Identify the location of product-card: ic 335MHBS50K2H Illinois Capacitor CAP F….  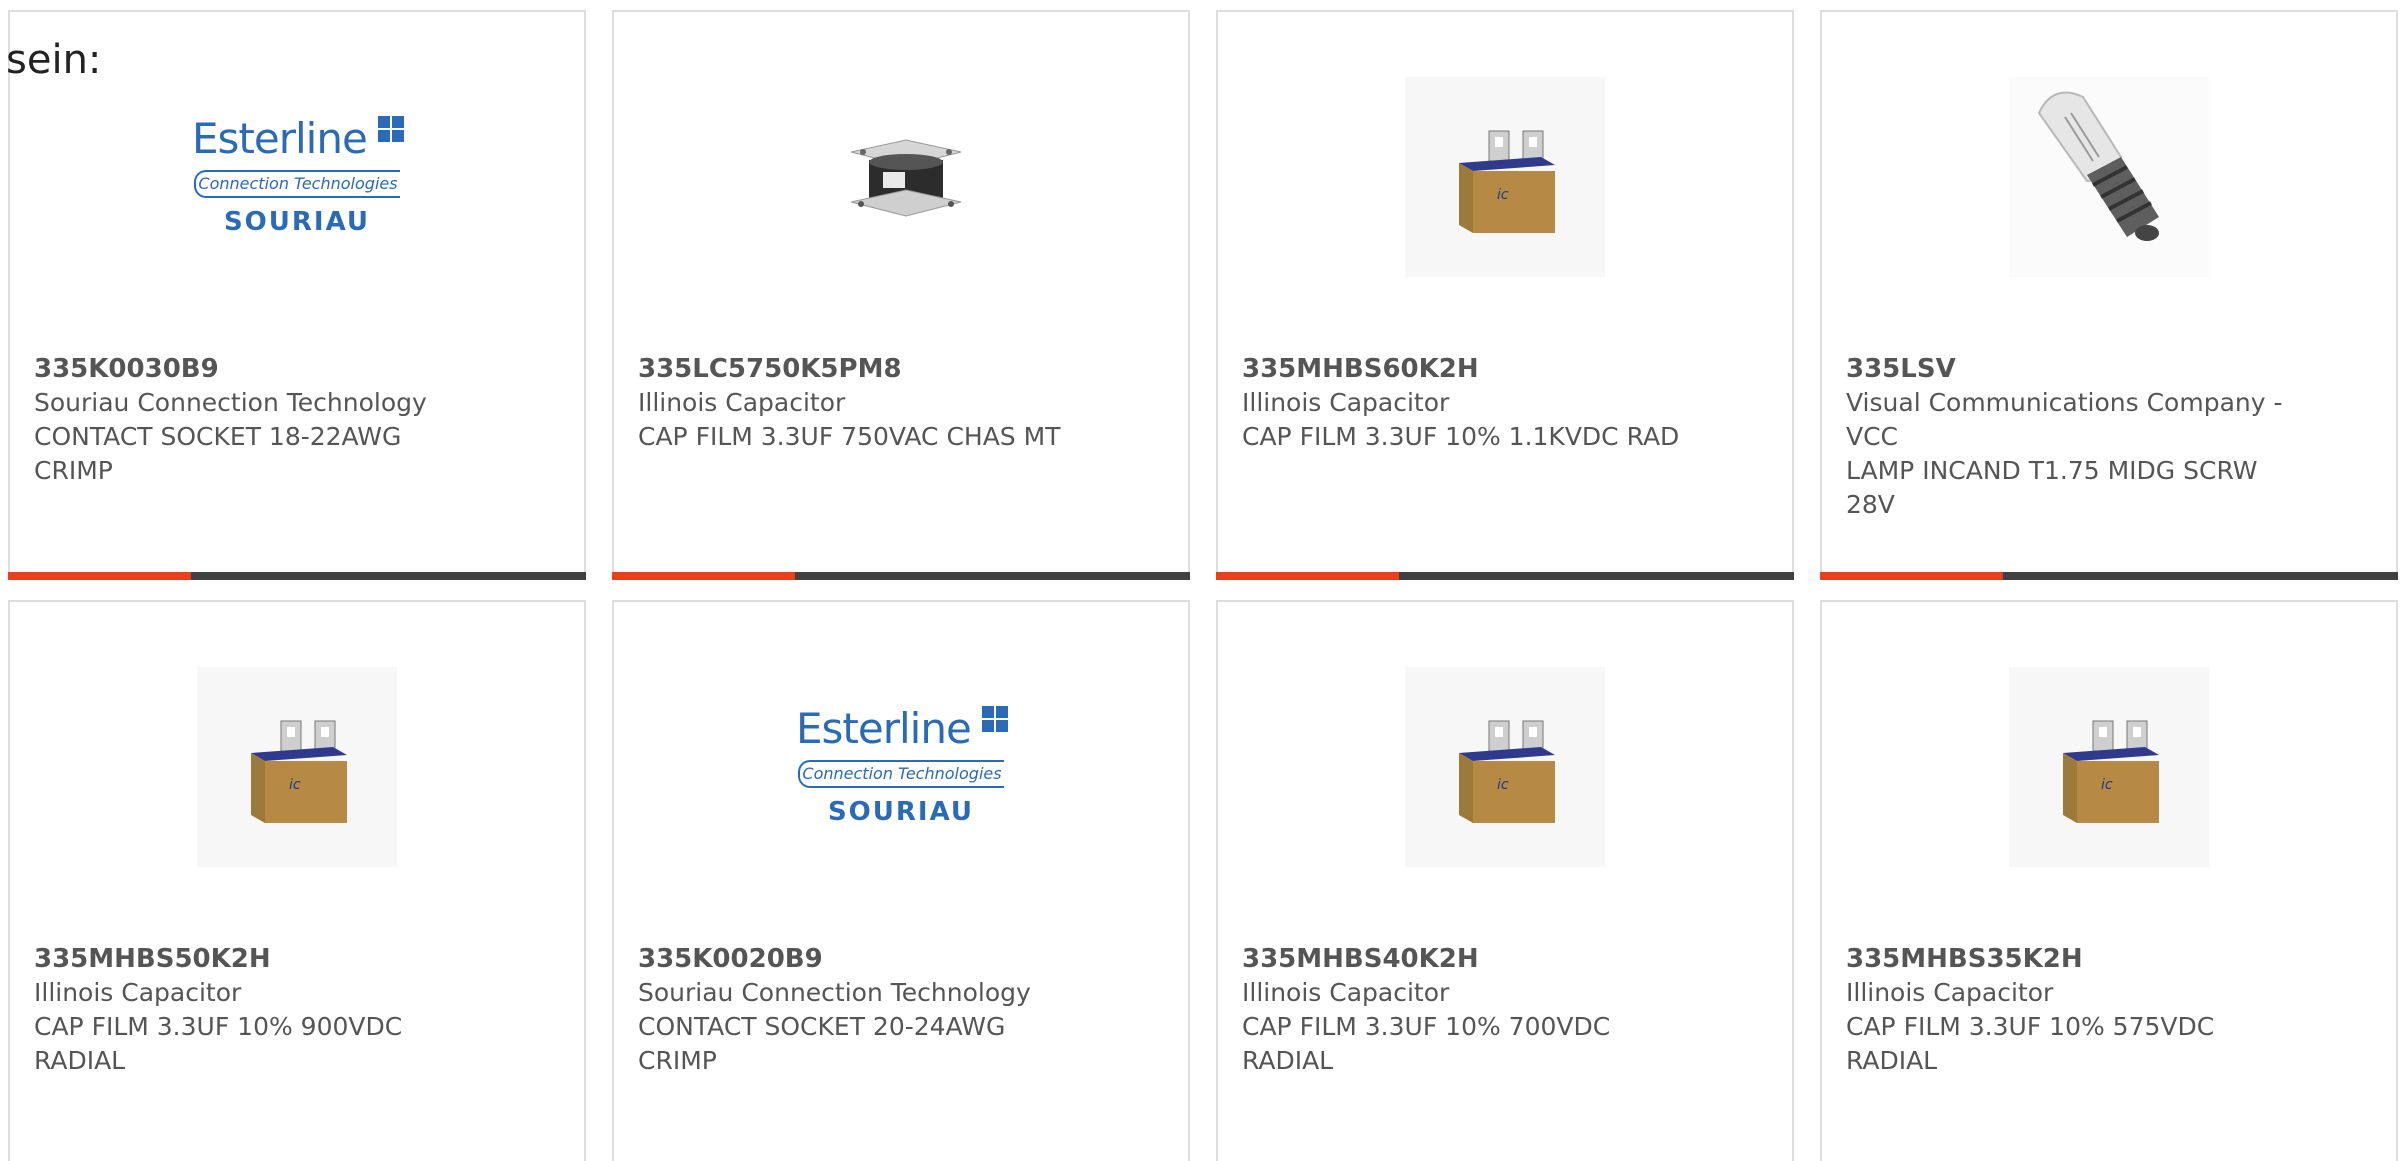
(297, 880).